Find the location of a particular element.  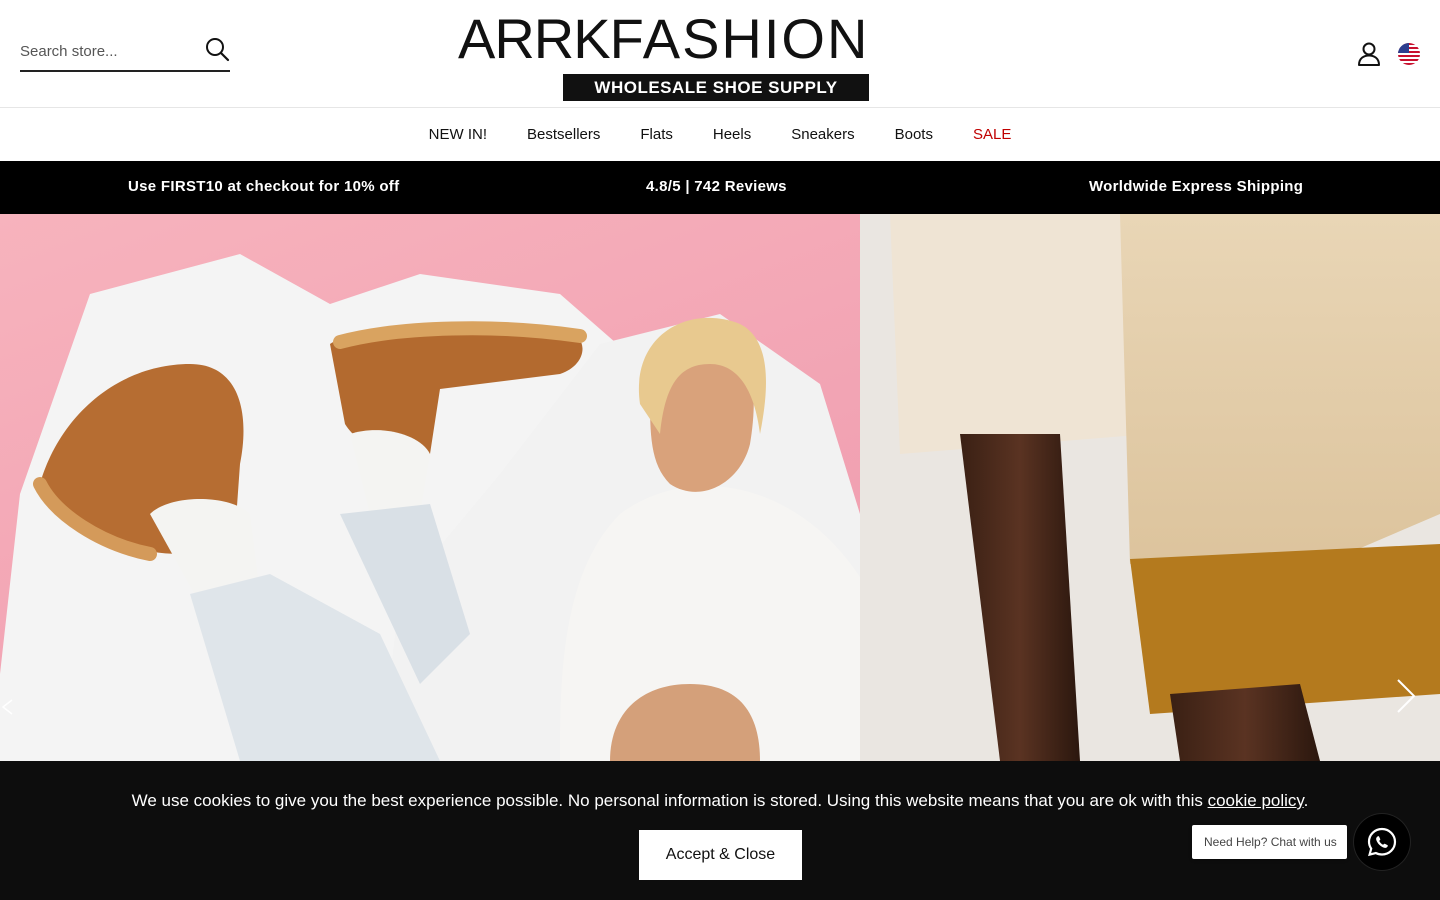

search-bar is located at coordinates (125, 53).